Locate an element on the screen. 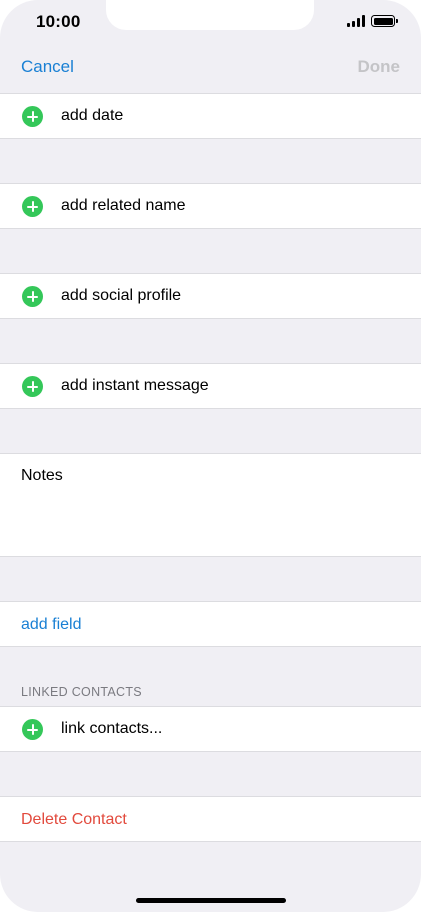 This screenshot has width=421, height=912. cellular-signal-icon is located at coordinates (356, 21).